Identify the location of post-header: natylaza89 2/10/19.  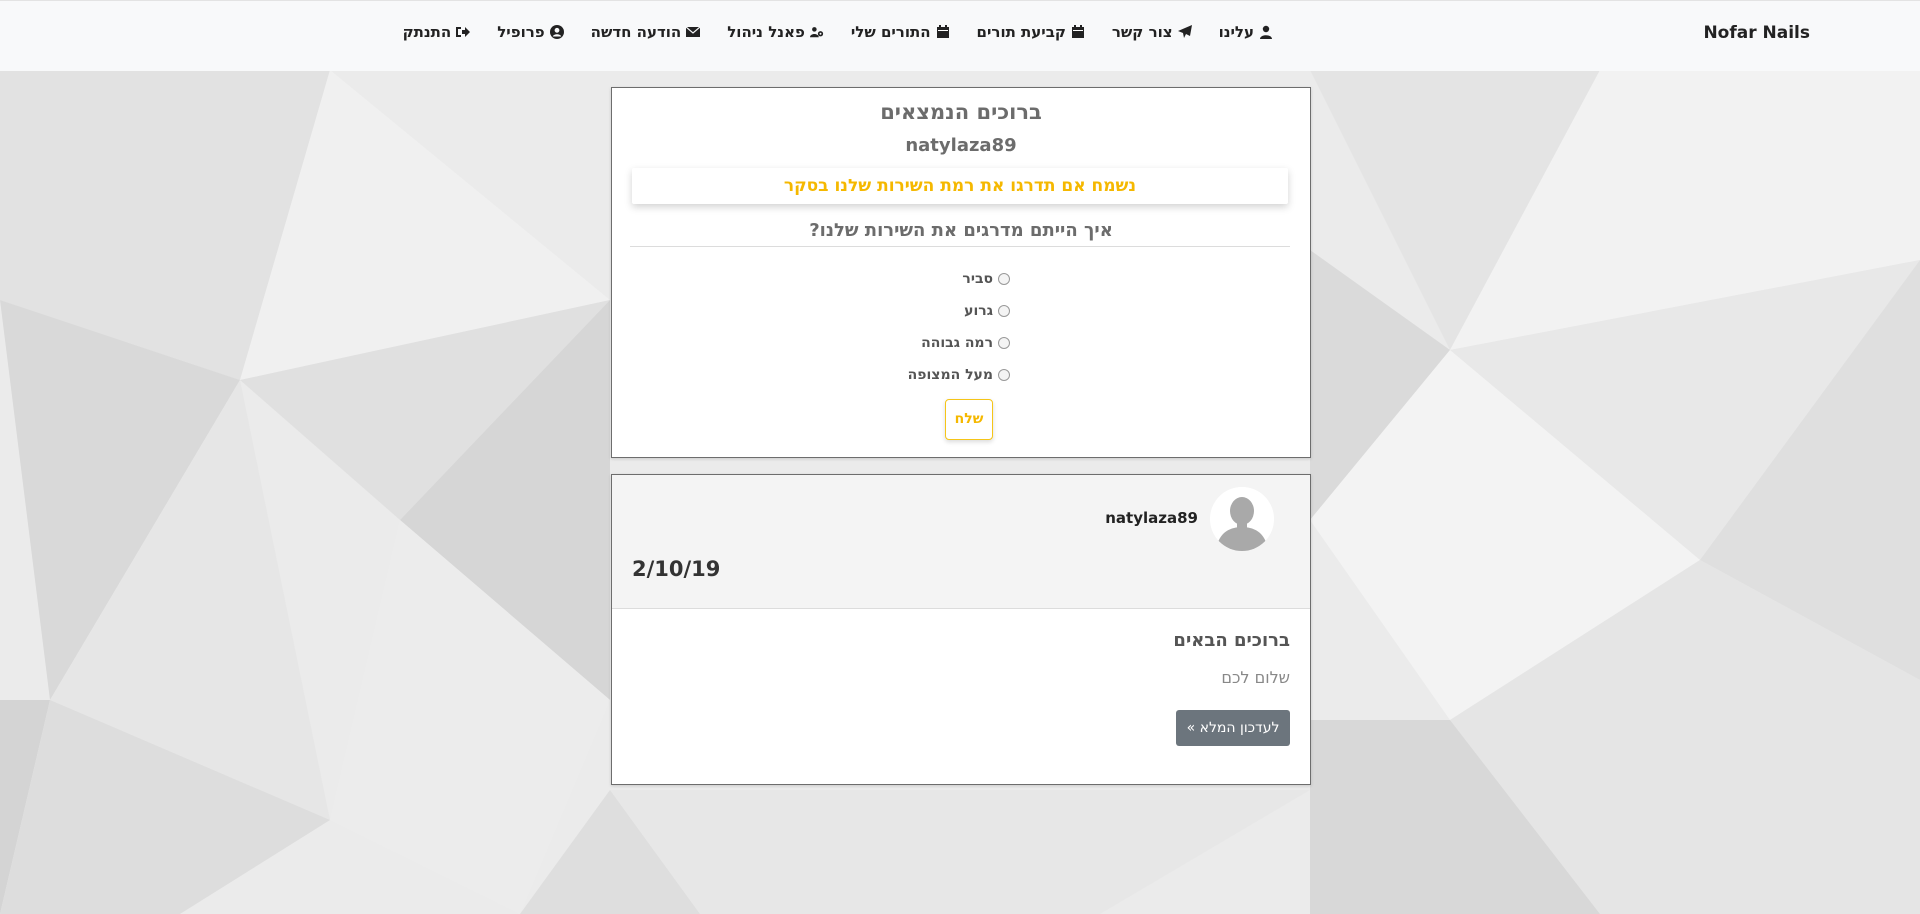
(961, 542).